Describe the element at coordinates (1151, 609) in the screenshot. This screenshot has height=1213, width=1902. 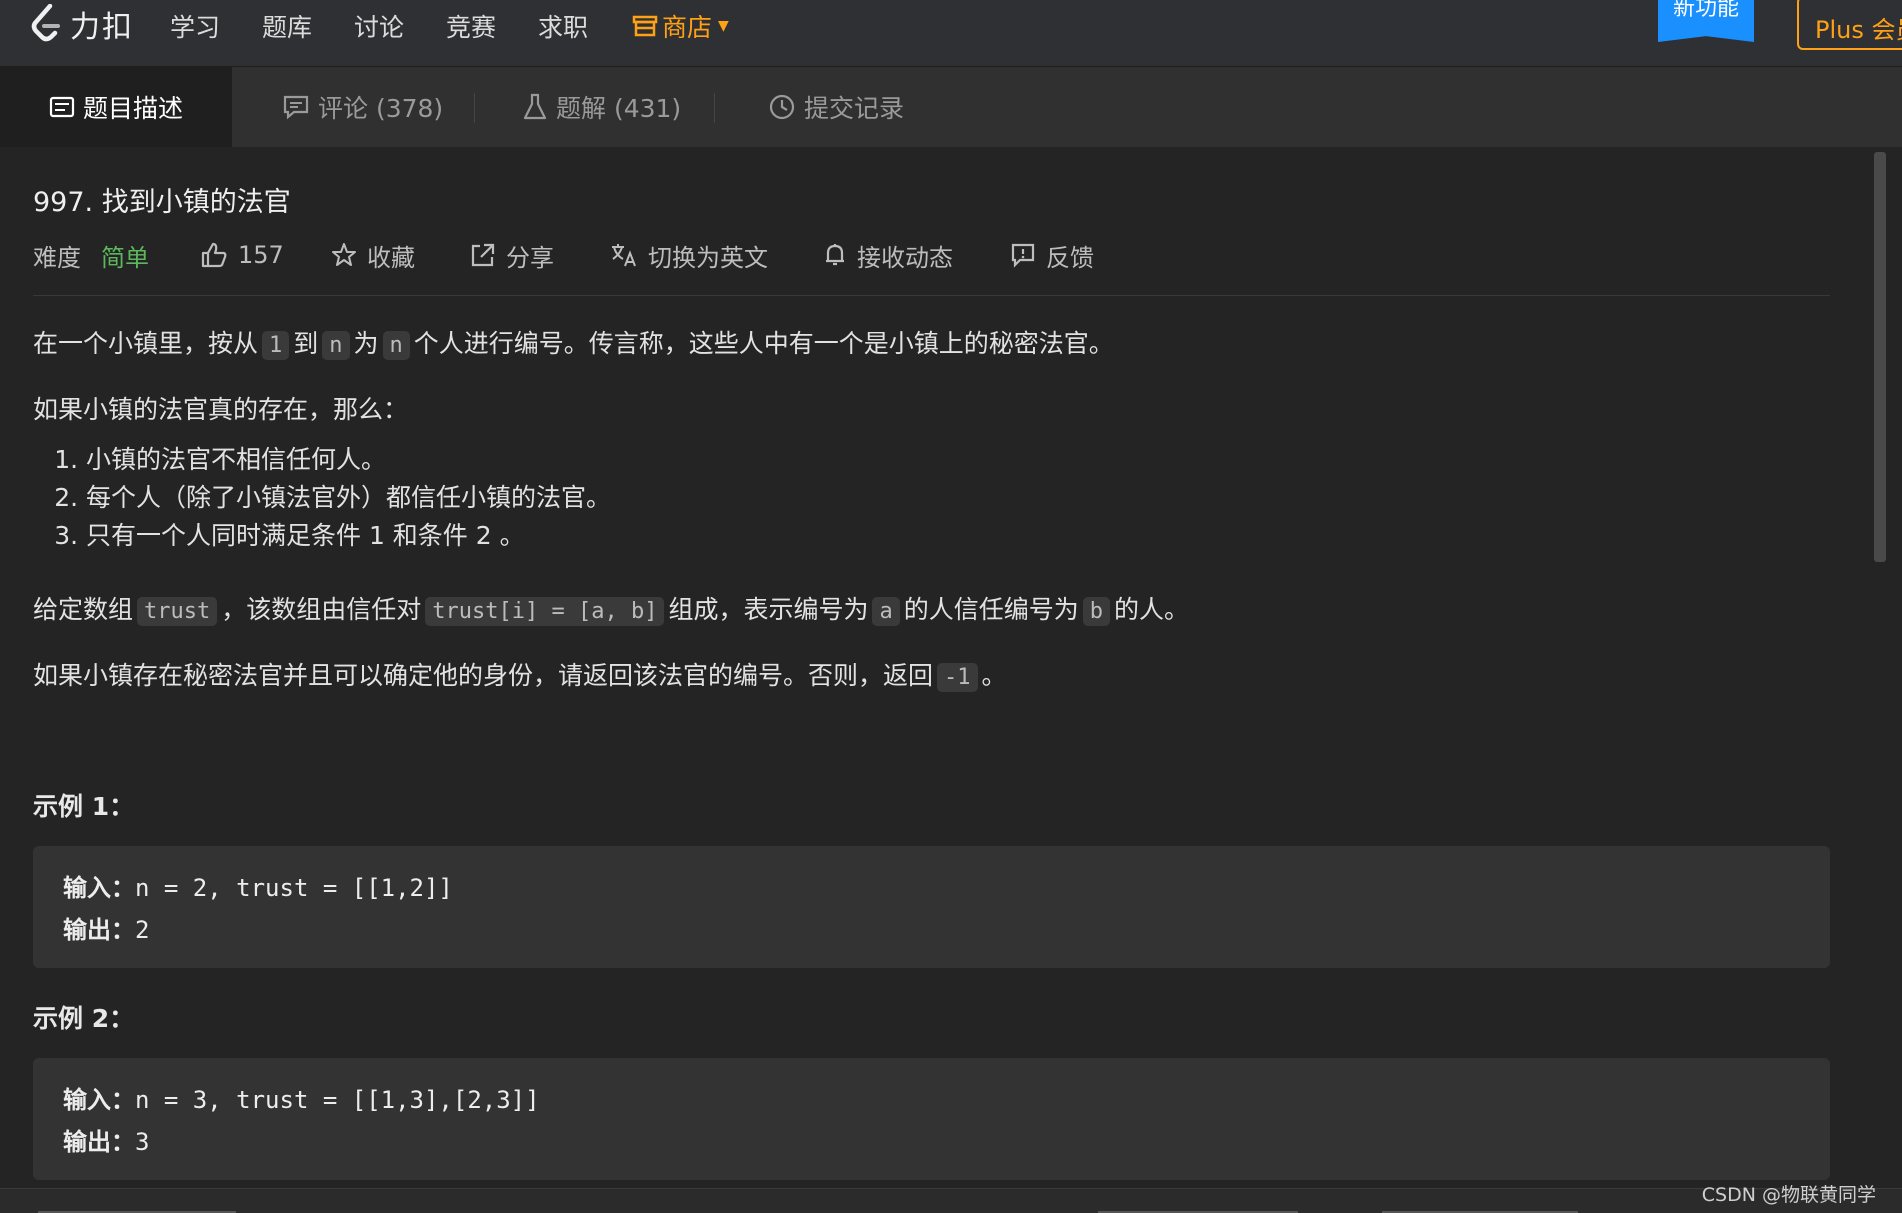
I see `text-segment: 的人。` at that location.